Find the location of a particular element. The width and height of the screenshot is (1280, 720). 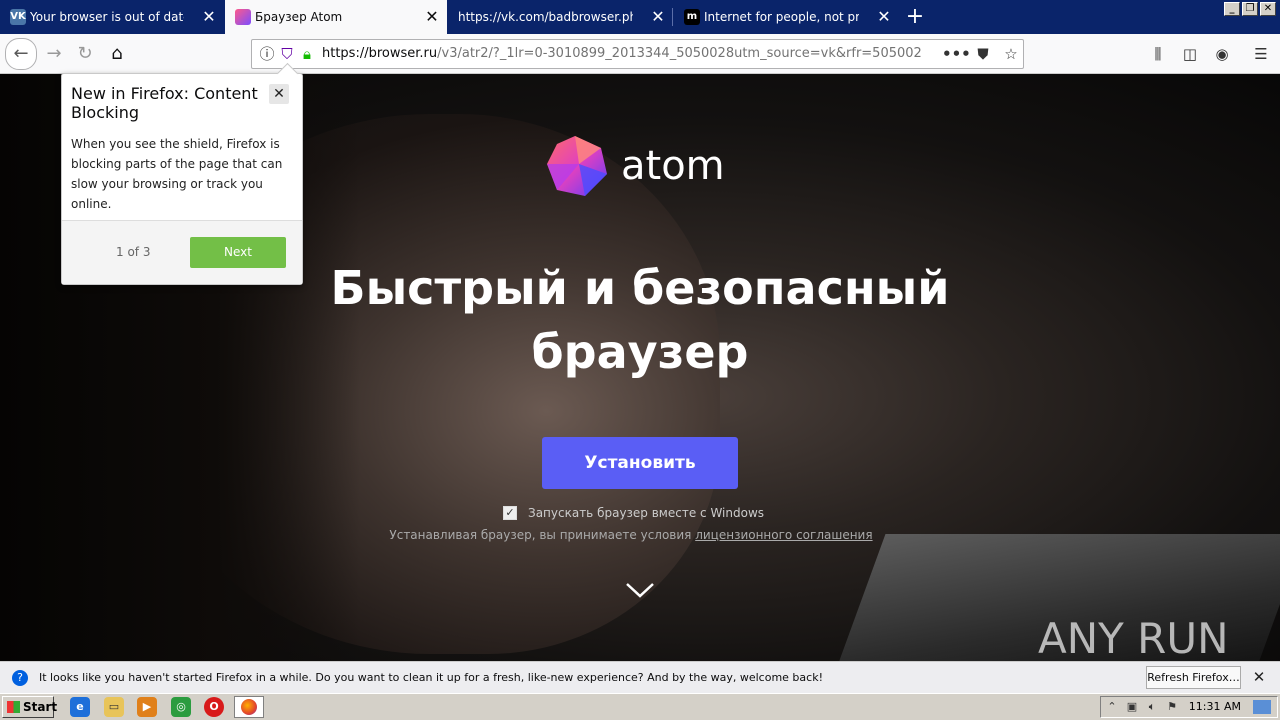

tab-label: Your browser is out of date is located at coordinates (107, 17).